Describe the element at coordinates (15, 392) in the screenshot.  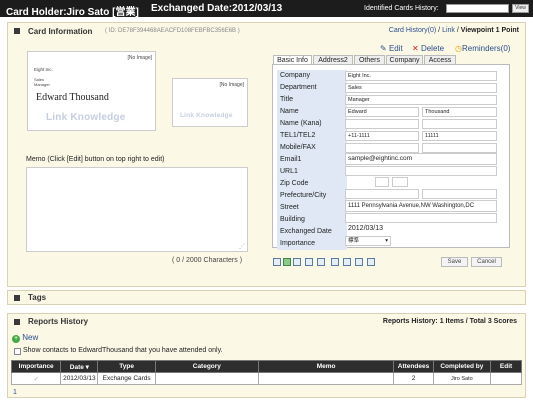
I see `page-number: 1` at that location.